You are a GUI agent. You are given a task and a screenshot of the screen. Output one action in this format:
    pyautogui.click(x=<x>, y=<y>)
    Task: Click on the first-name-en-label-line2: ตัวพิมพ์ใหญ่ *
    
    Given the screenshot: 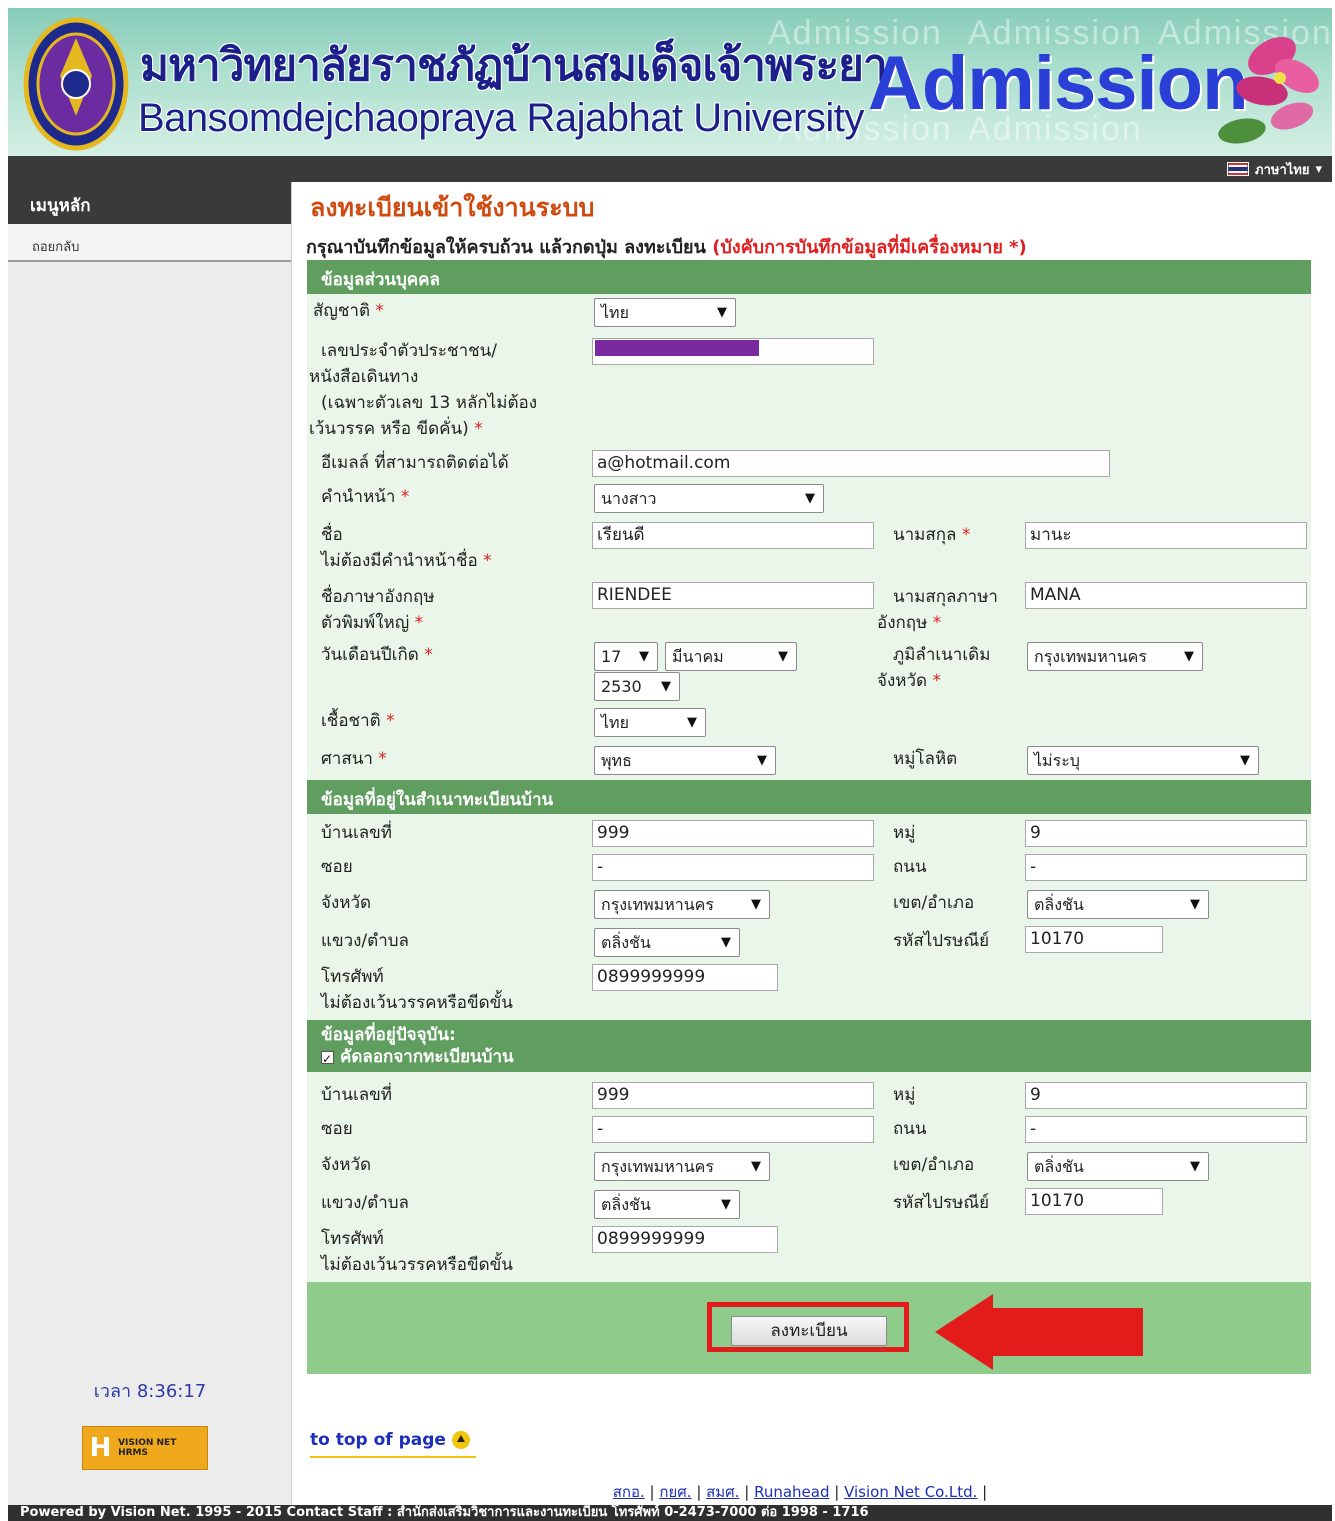 What is the action you would take?
    pyautogui.click(x=372, y=623)
    